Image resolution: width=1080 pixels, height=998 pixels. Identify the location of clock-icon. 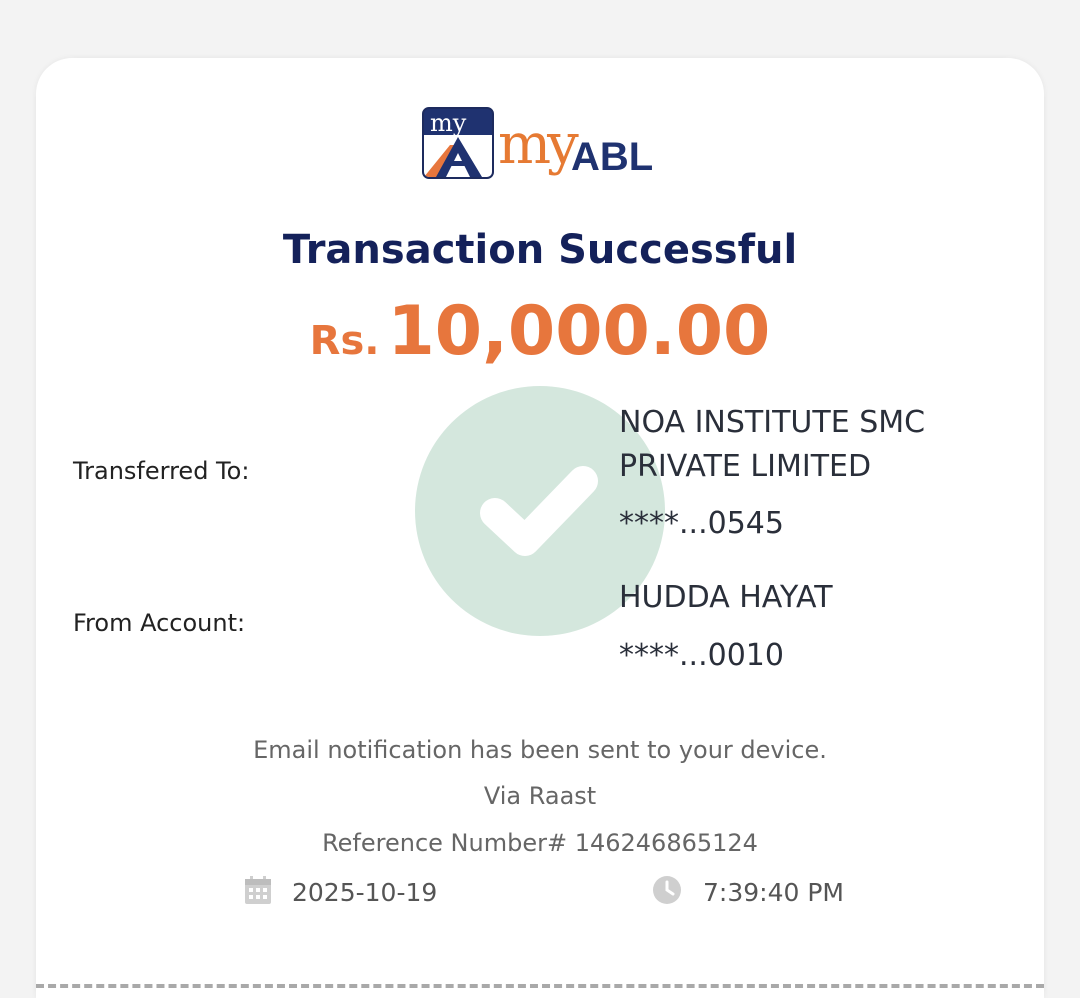
(667, 892).